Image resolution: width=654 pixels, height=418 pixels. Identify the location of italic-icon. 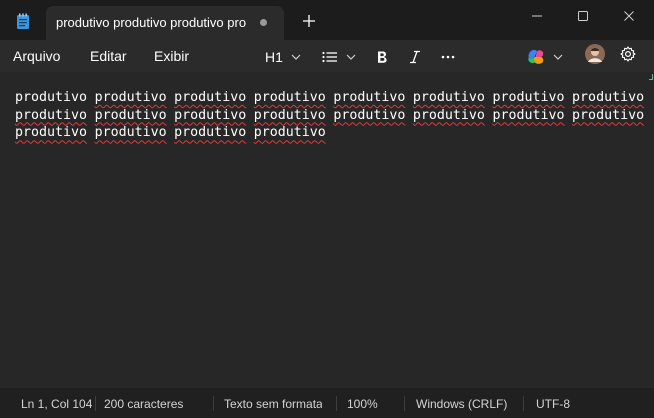
(415, 57).